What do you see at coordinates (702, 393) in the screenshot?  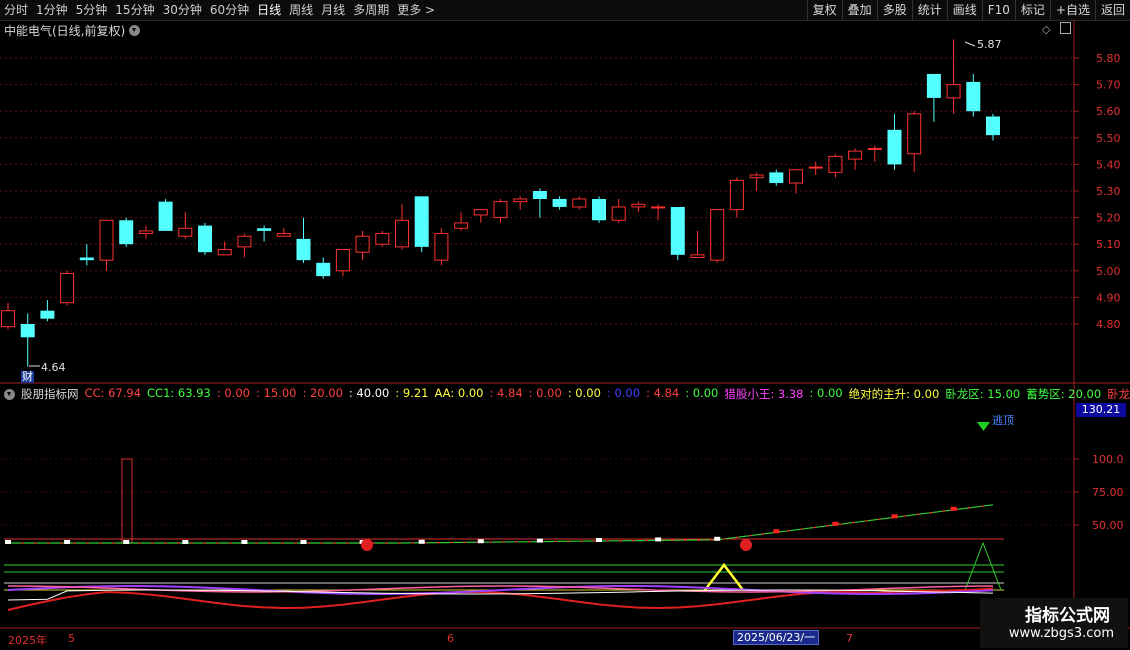 I see `indicator-value-13: : 0.00` at bounding box center [702, 393].